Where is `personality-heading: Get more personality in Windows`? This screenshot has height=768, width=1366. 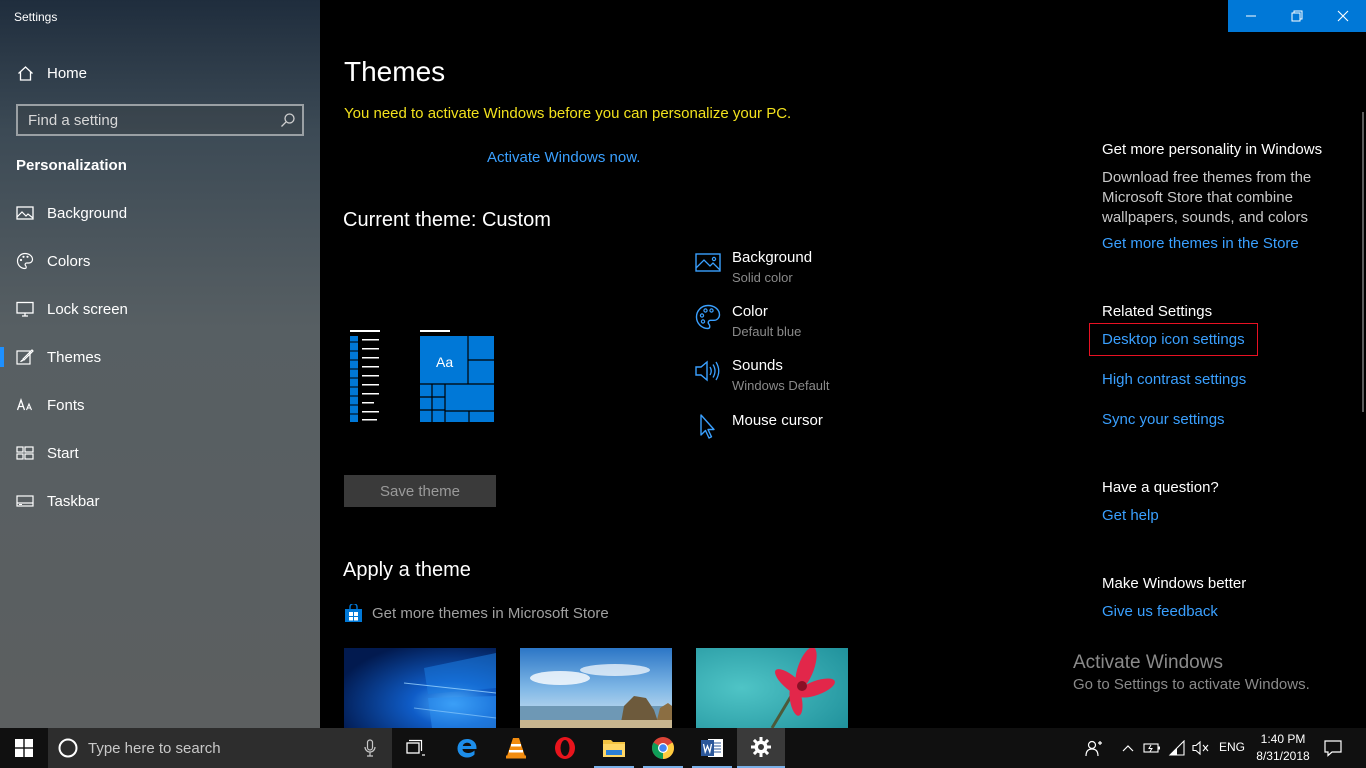 personality-heading: Get more personality in Windows is located at coordinates (1212, 149).